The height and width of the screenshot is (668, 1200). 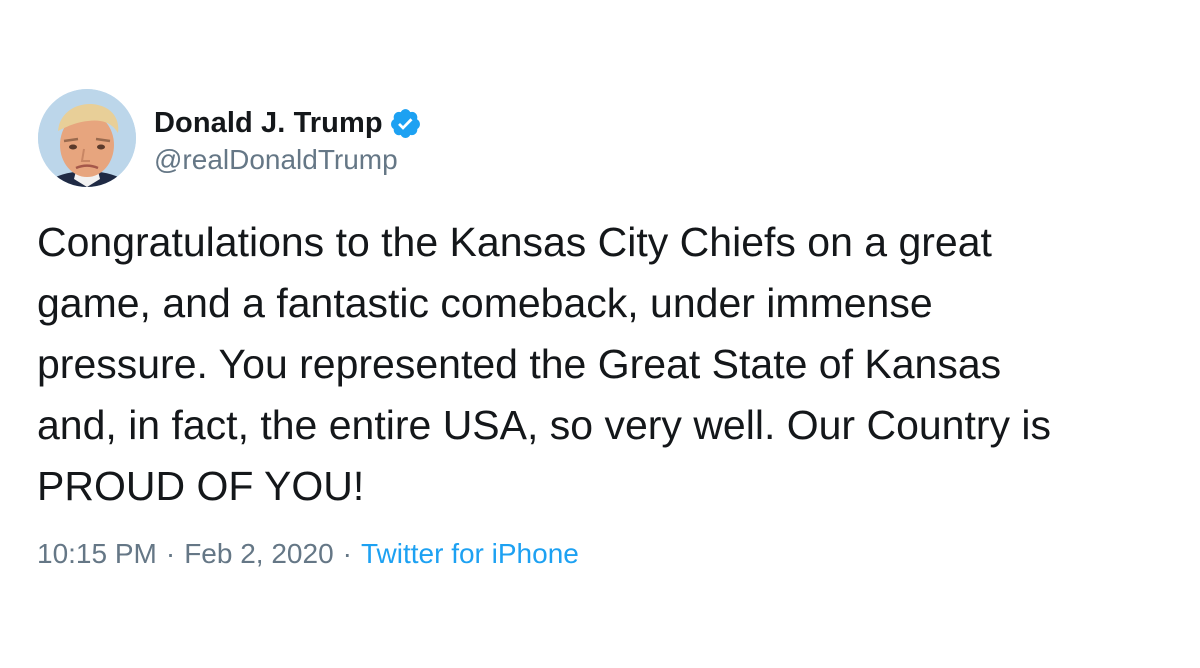 I want to click on avatar-image, so click(x=87, y=138).